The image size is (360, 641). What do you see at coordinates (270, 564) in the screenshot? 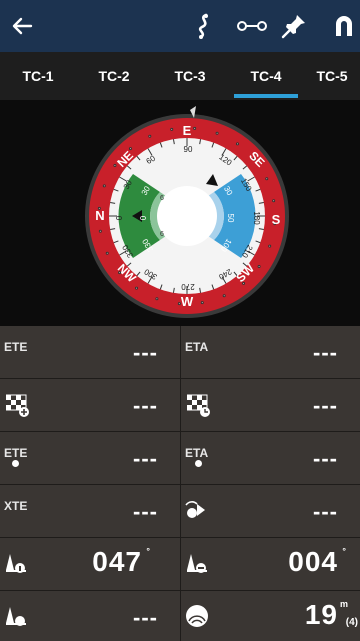
I see `heading-cell: 004 °` at bounding box center [270, 564].